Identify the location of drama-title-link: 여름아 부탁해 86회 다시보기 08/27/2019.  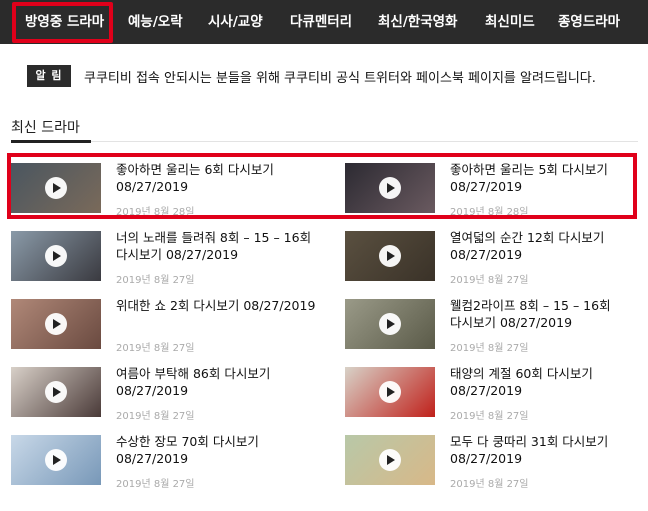
(216, 382).